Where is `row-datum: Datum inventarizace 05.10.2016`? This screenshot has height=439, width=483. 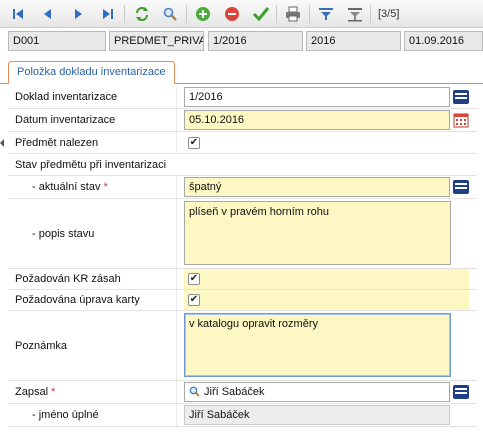 row-datum: Datum inventarizace 05.10.2016 is located at coordinates (242, 120).